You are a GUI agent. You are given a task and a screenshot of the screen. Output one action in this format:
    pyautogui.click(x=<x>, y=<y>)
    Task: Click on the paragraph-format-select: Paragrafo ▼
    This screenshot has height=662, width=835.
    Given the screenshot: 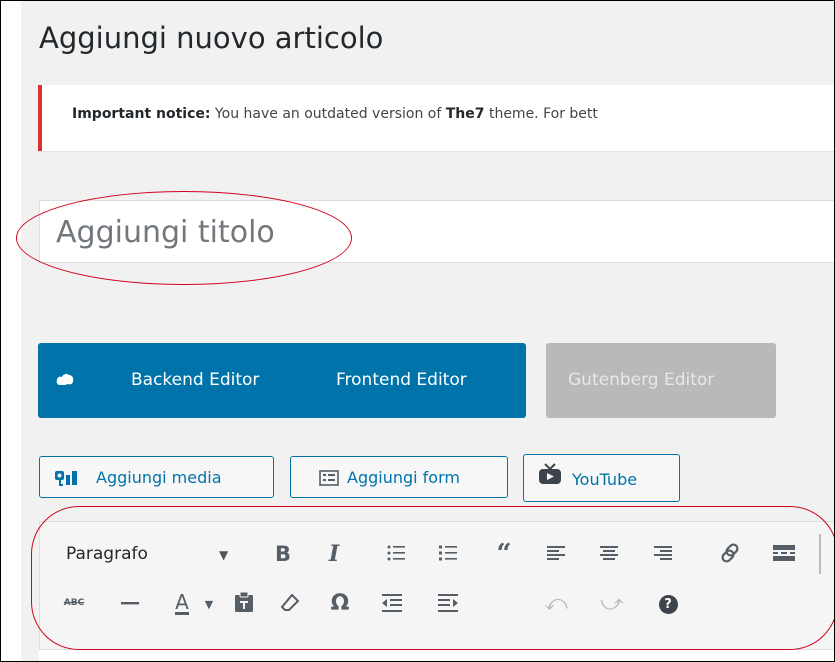 What is the action you would take?
    pyautogui.click(x=154, y=556)
    